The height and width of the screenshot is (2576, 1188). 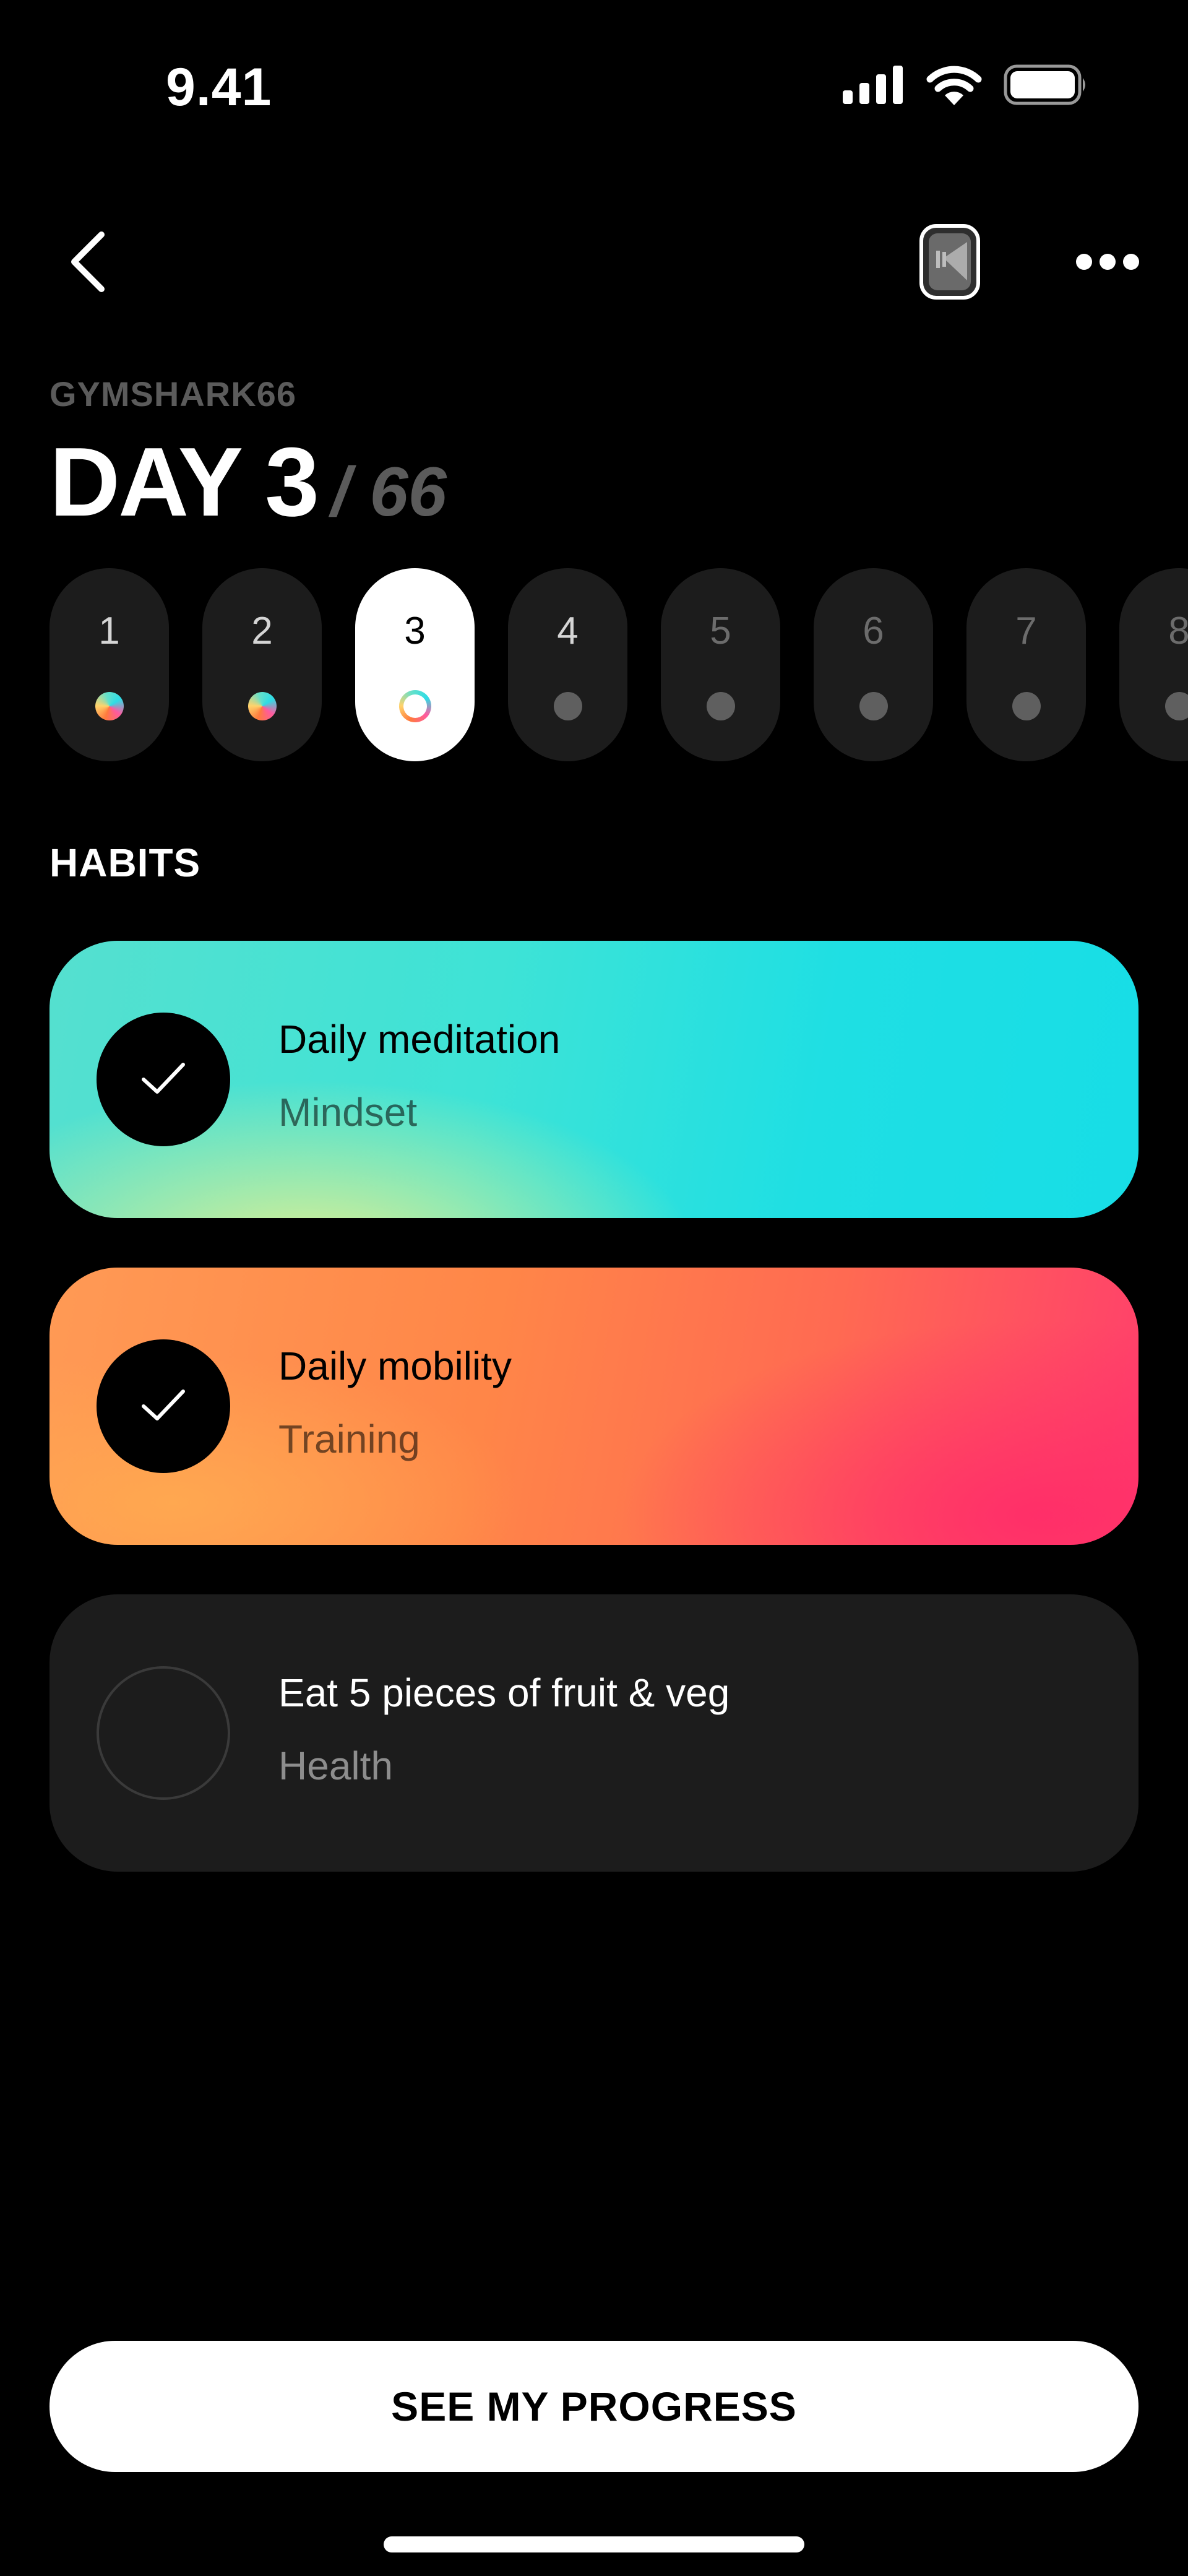 What do you see at coordinates (1178, 631) in the screenshot?
I see `day-number: 8` at bounding box center [1178, 631].